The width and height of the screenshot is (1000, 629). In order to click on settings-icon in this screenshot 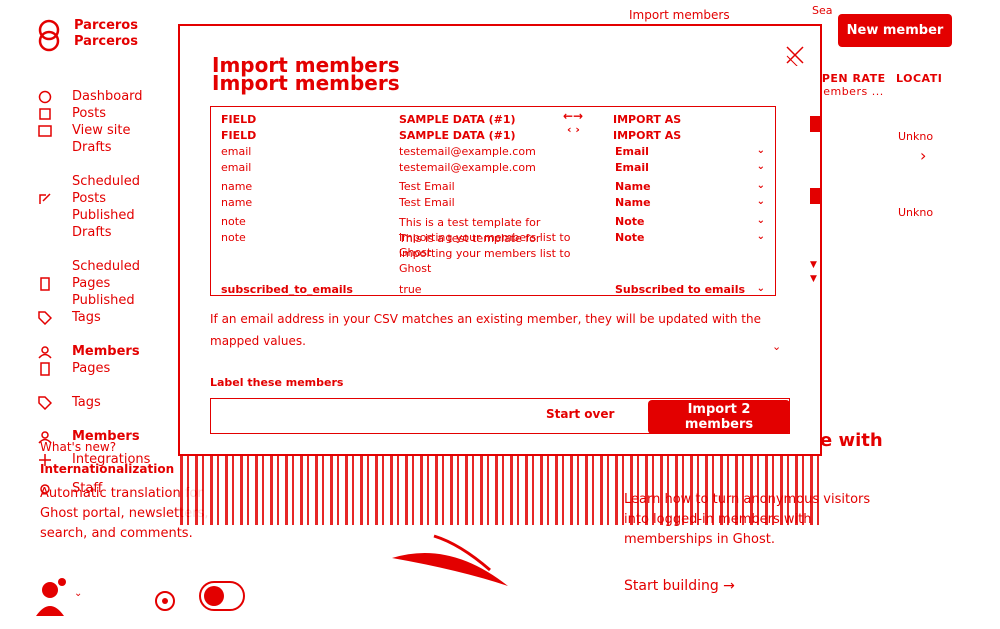, I will do `click(165, 601)`.